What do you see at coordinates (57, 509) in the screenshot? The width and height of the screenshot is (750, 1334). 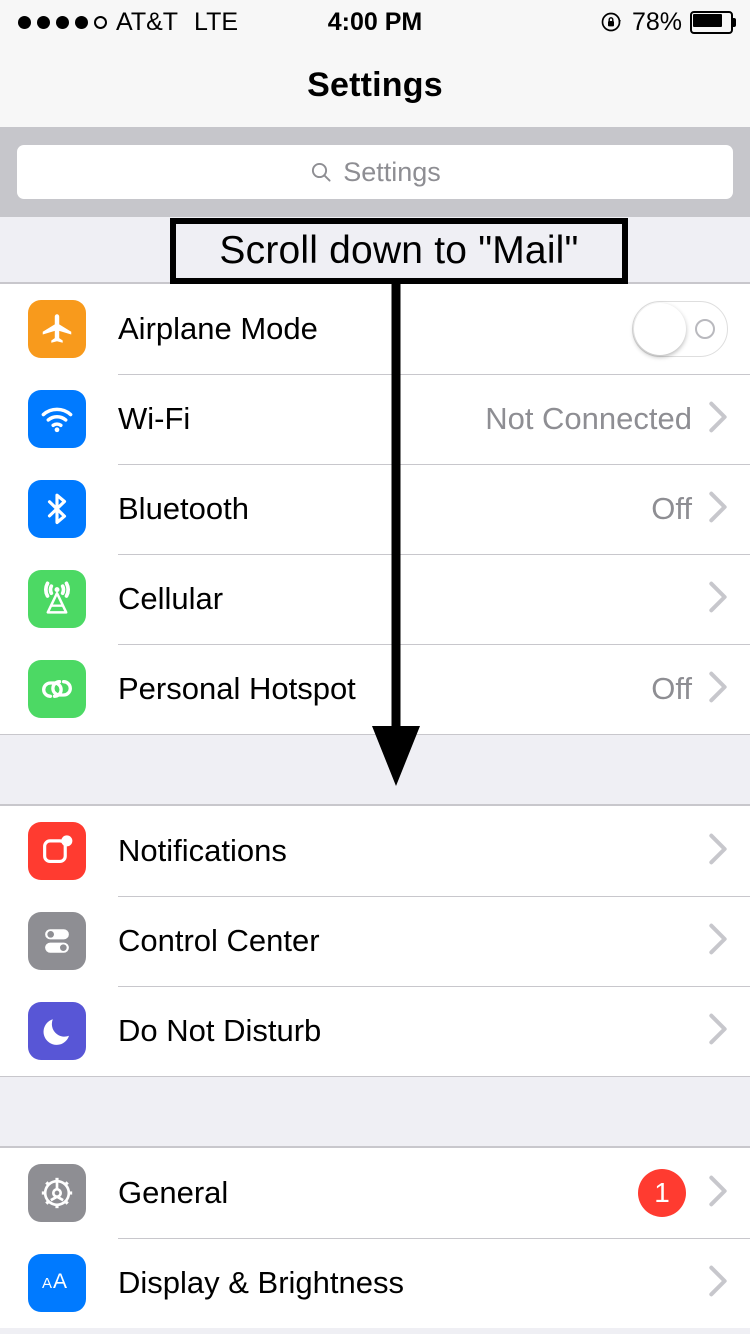 I see `bluetooth-icon` at bounding box center [57, 509].